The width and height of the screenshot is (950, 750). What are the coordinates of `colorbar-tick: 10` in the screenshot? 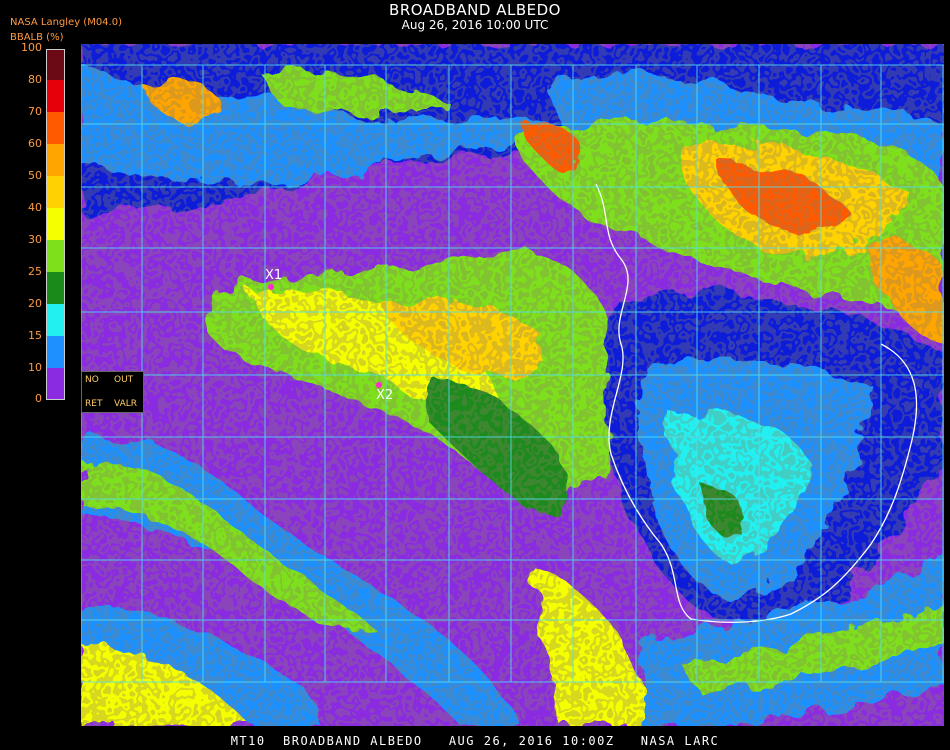 It's located at (35, 367).